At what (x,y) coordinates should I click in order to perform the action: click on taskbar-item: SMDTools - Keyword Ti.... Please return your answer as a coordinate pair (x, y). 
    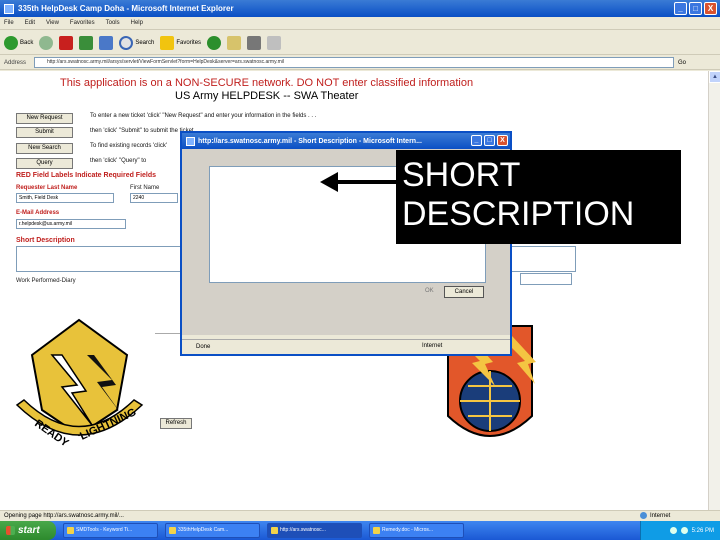
    Looking at the image, I should click on (110, 530).